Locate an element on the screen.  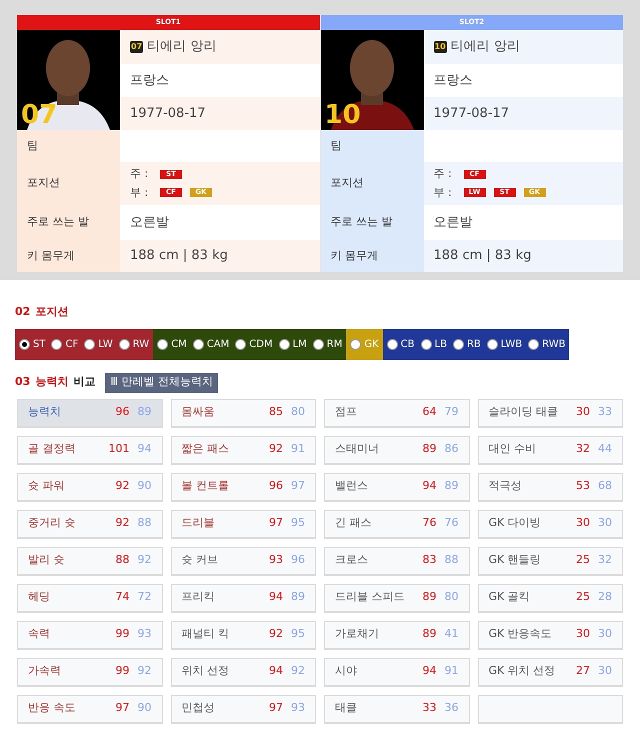
stat-item: 태클 33 36 is located at coordinates (397, 709).